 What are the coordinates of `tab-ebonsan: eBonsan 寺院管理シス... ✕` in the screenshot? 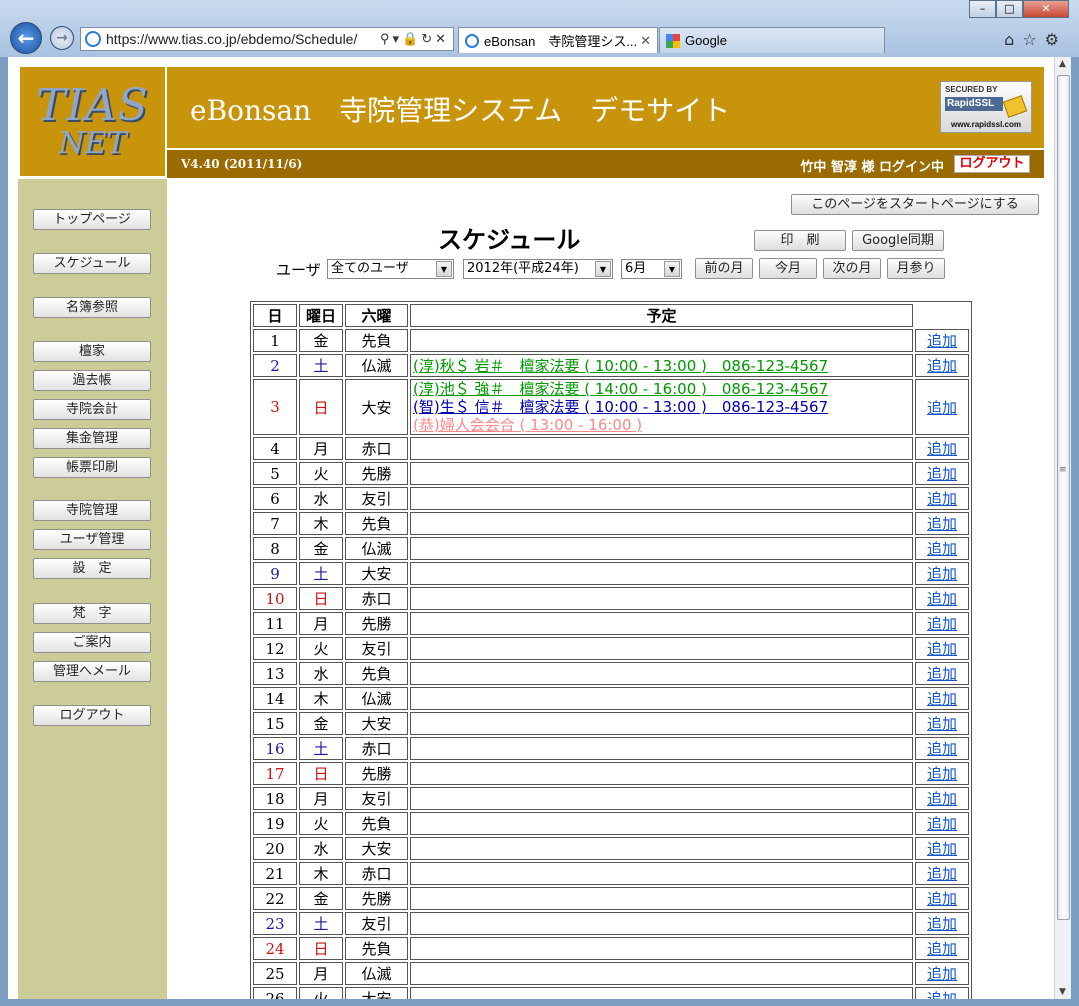 It's located at (558, 40).